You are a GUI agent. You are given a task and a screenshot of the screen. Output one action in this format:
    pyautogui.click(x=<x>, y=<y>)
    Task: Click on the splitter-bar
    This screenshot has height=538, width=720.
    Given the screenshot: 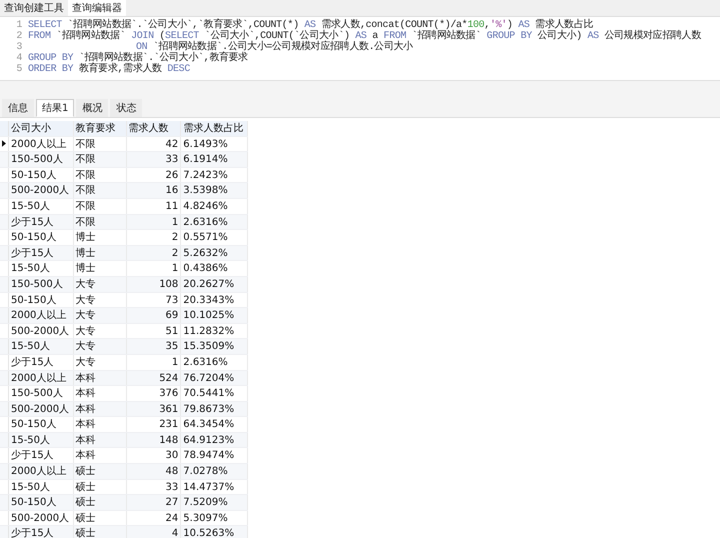 What is the action you would take?
    pyautogui.click(x=360, y=88)
    